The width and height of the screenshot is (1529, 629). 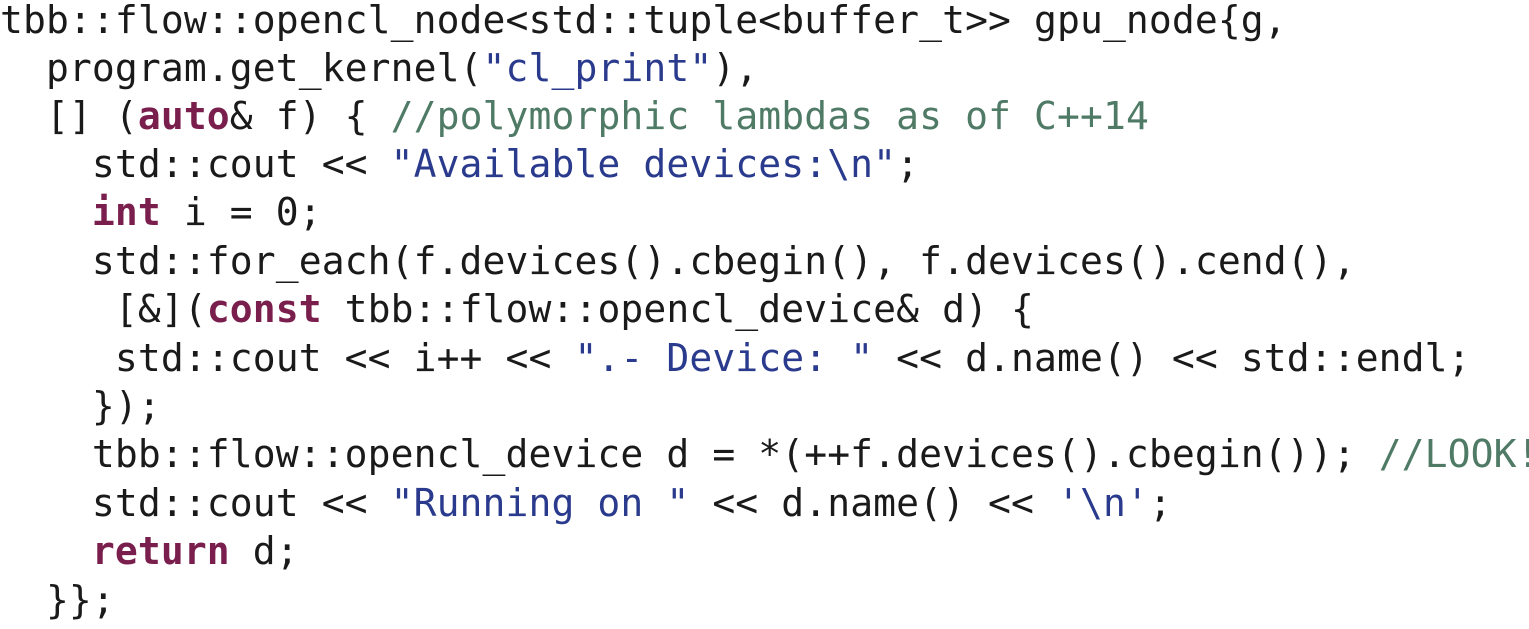 What do you see at coordinates (1453, 454) in the screenshot?
I see `code-token-comment: //LOOK!` at bounding box center [1453, 454].